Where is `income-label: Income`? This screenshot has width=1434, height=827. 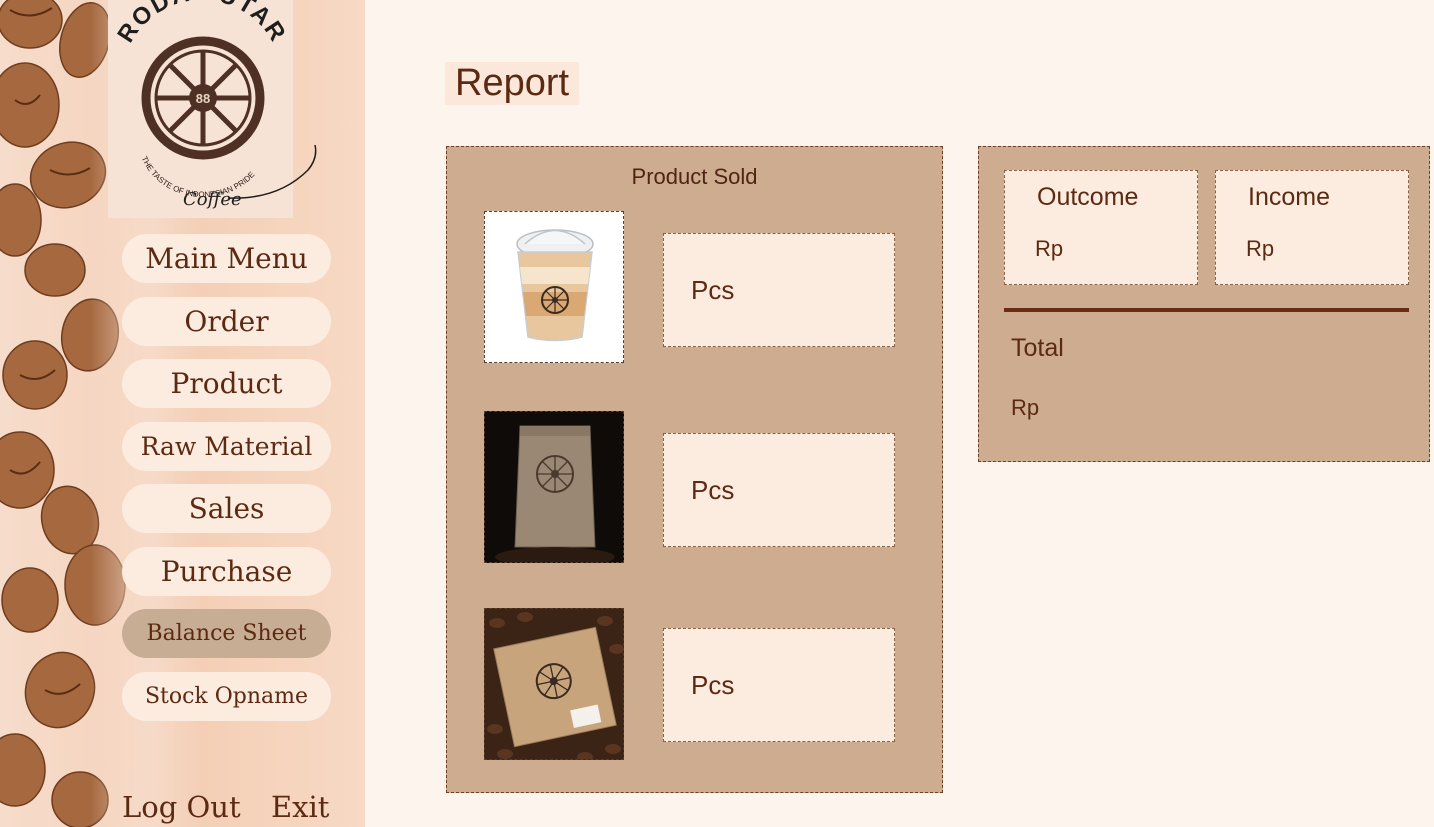 income-label: Income is located at coordinates (1289, 197).